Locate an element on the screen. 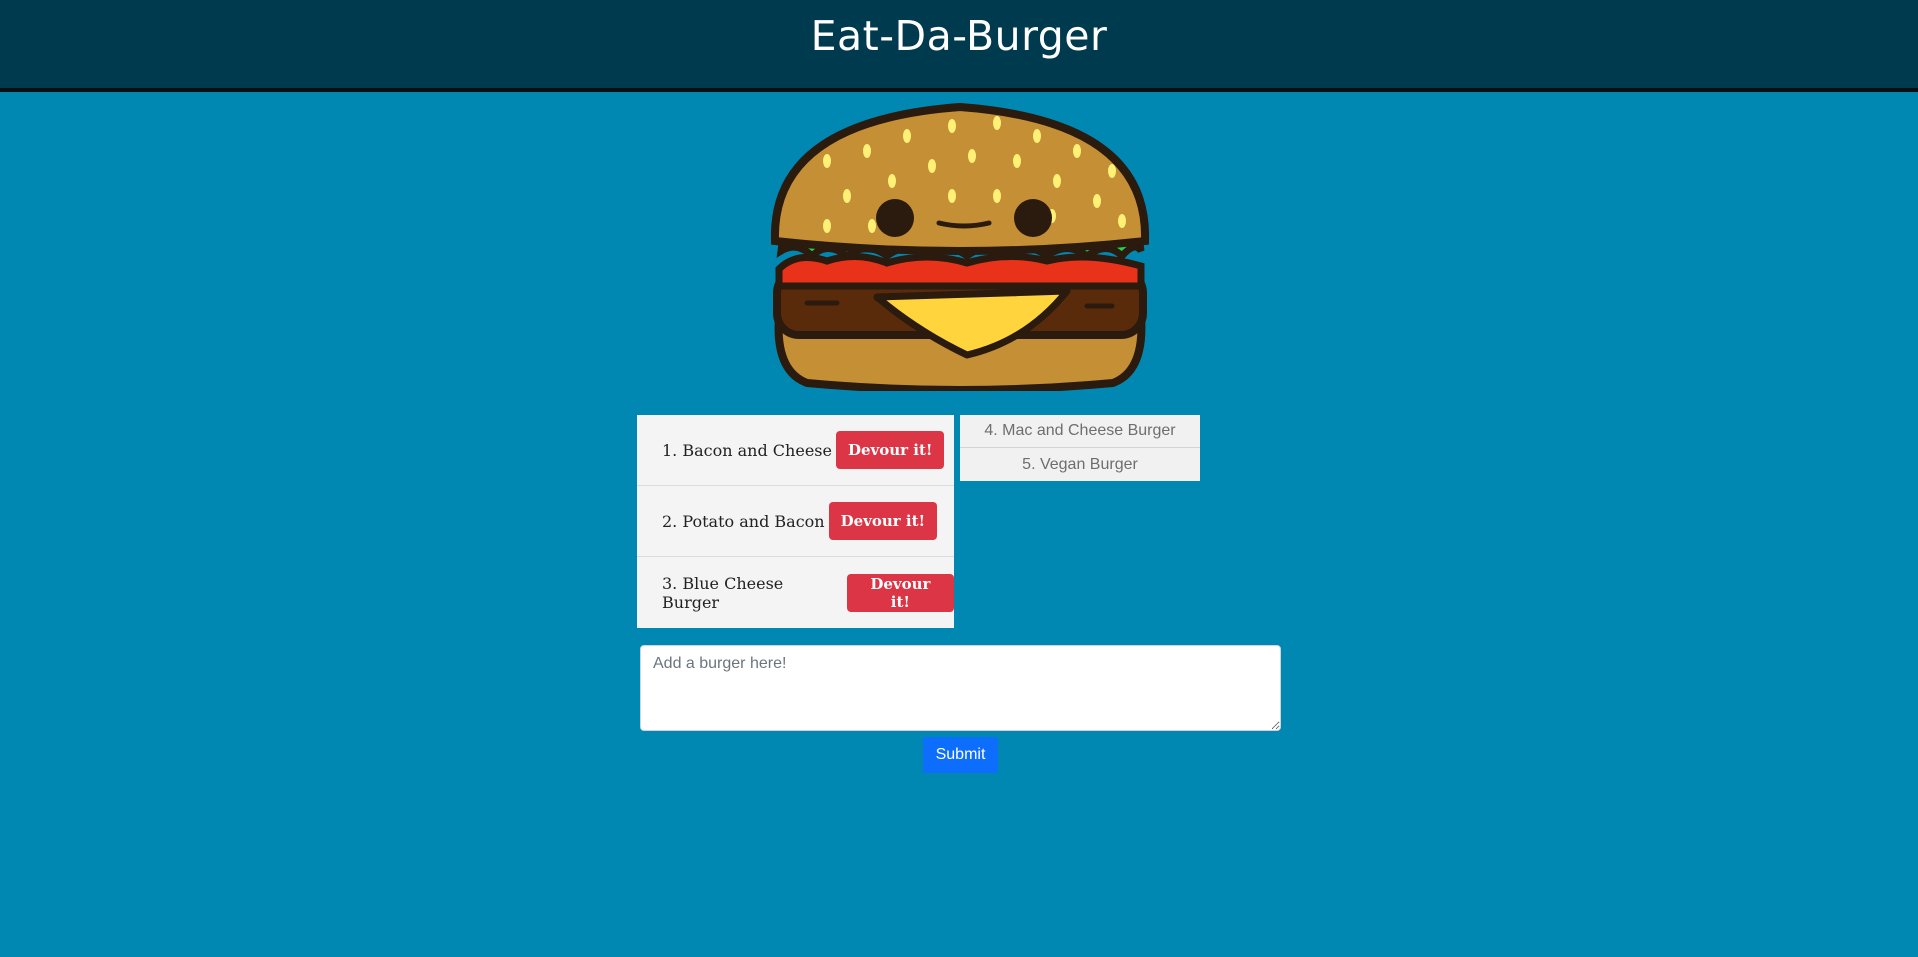 The height and width of the screenshot is (957, 1918). list-item: 1. Bacon and Cheese Devour it! is located at coordinates (795, 450).